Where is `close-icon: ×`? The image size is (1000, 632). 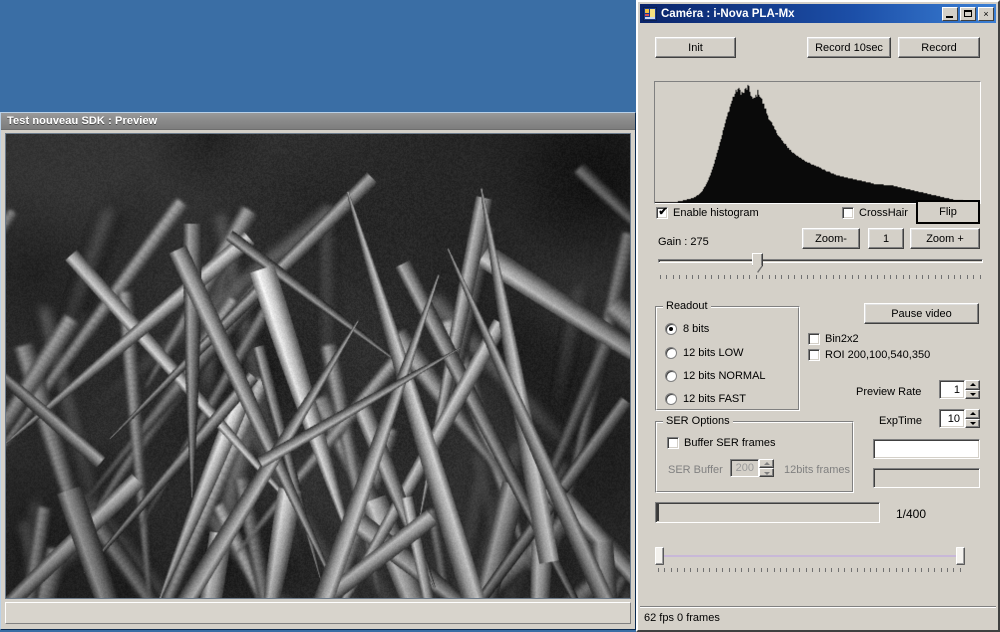 close-icon: × is located at coordinates (986, 14).